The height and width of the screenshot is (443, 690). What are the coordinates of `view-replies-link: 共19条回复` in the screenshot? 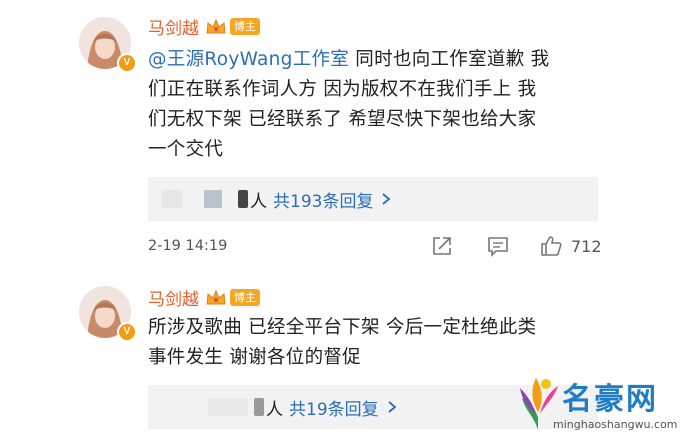 It's located at (334, 407).